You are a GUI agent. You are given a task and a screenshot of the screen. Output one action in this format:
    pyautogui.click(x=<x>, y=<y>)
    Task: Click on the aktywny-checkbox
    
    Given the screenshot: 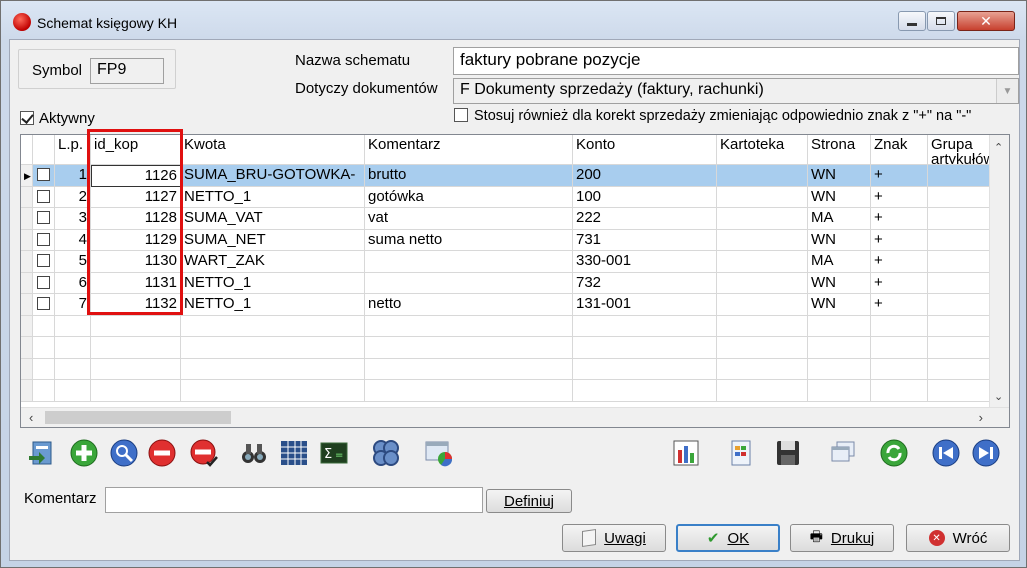 What is the action you would take?
    pyautogui.click(x=27, y=118)
    